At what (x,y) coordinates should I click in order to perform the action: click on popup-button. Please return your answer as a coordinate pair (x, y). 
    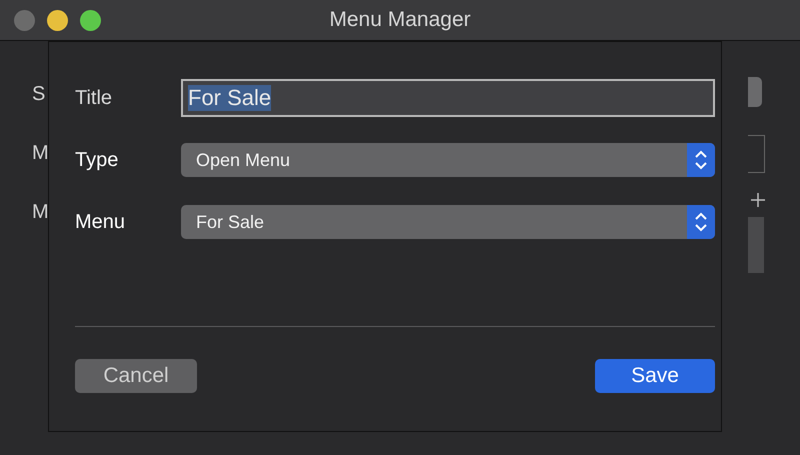
    Looking at the image, I should click on (755, 92).